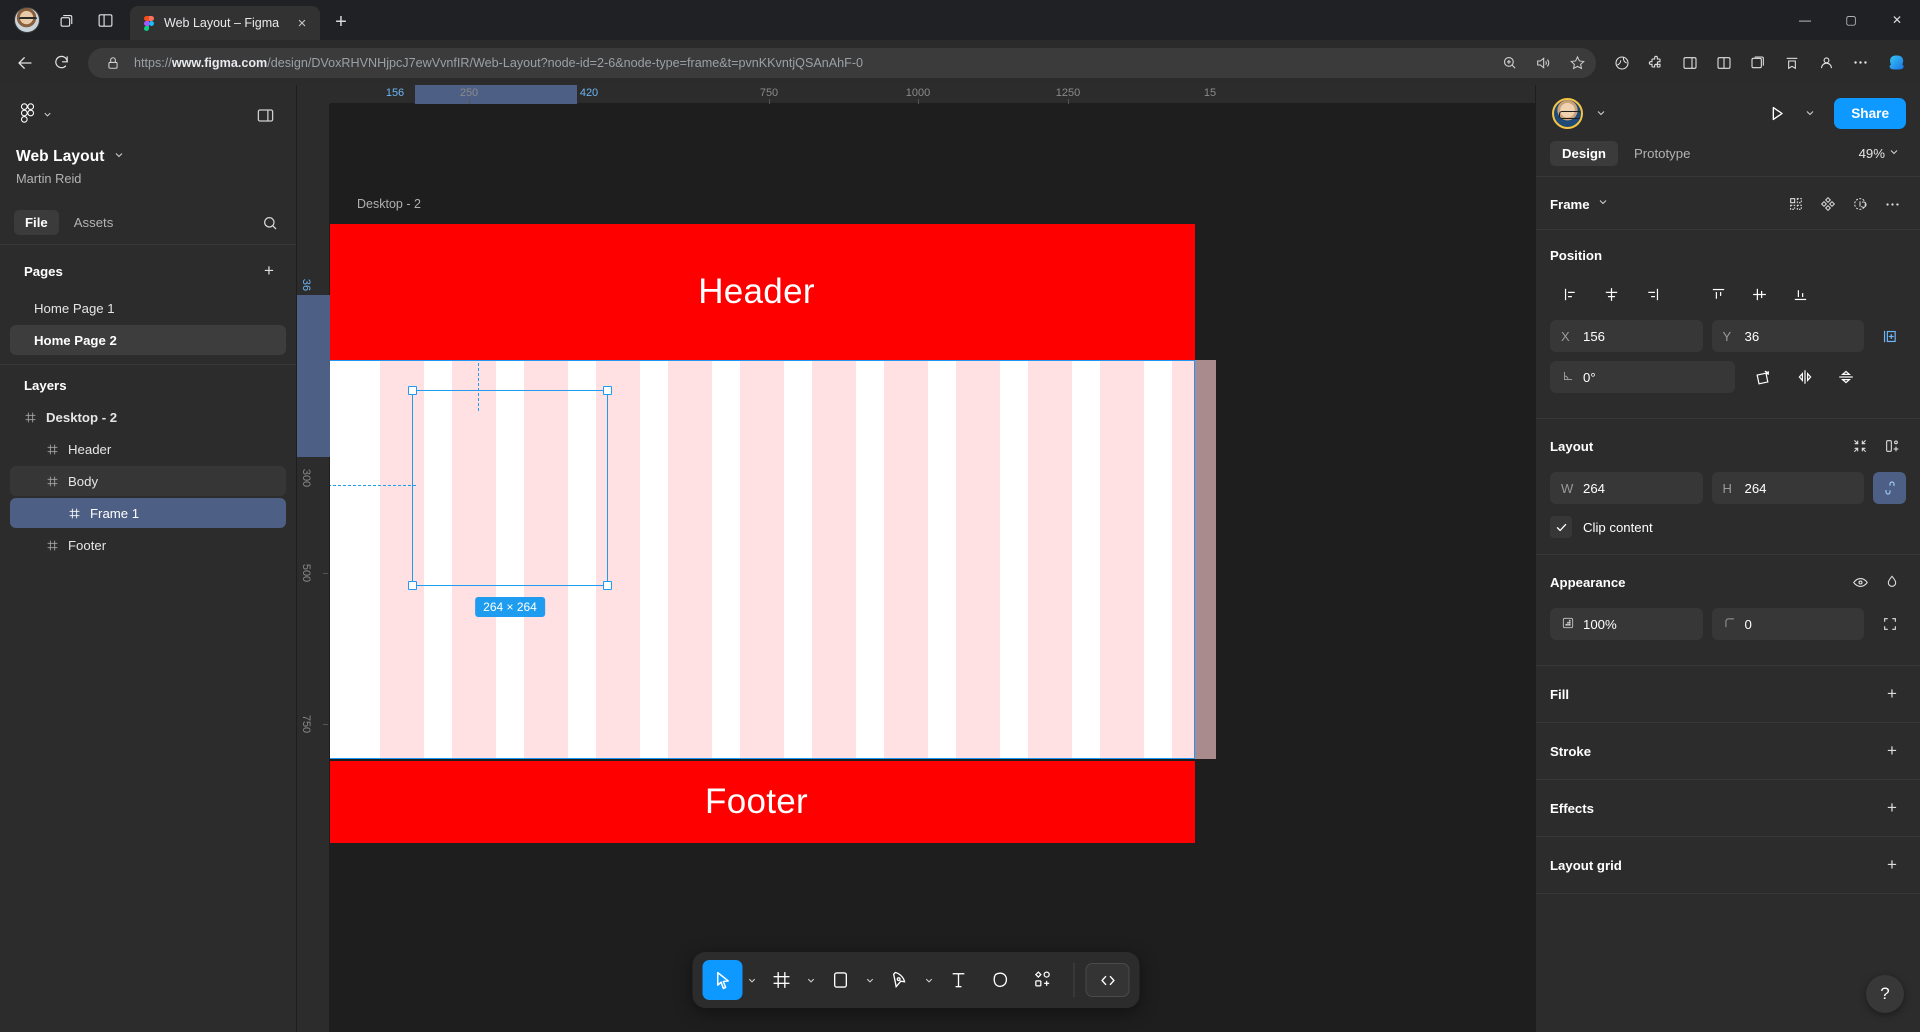 This screenshot has height=1032, width=1920. What do you see at coordinates (265, 116) in the screenshot?
I see `toggle-ui-button` at bounding box center [265, 116].